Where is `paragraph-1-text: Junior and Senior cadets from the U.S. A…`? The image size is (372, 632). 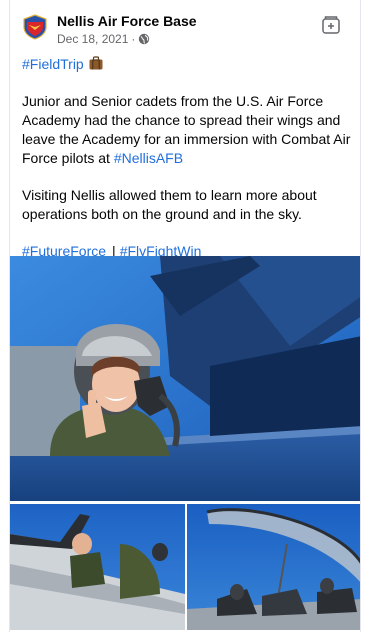
paragraph-1-text: Junior and Senior cadets from the U.S. A… is located at coordinates (186, 129).